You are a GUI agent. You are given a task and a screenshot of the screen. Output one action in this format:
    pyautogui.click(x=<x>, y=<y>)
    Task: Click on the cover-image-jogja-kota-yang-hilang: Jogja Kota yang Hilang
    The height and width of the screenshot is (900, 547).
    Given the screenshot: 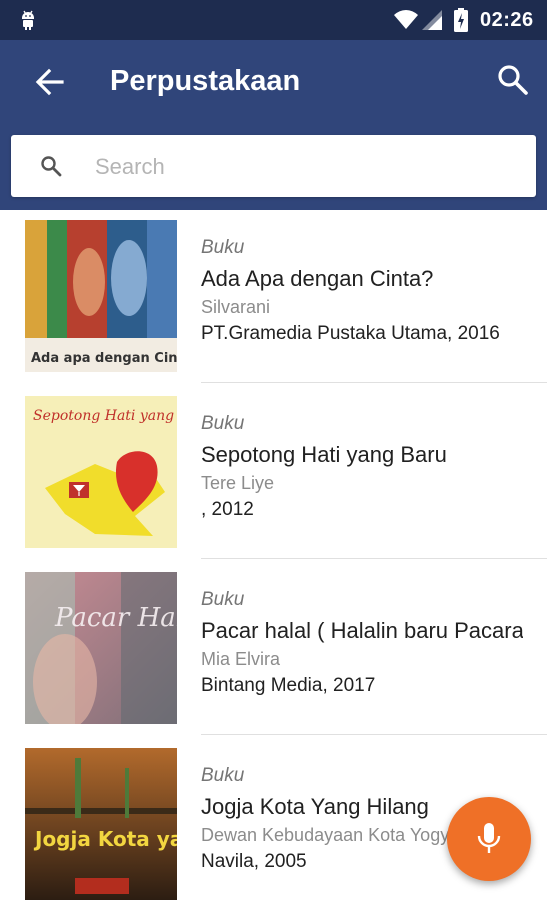 What is the action you would take?
    pyautogui.click(x=101, y=824)
    